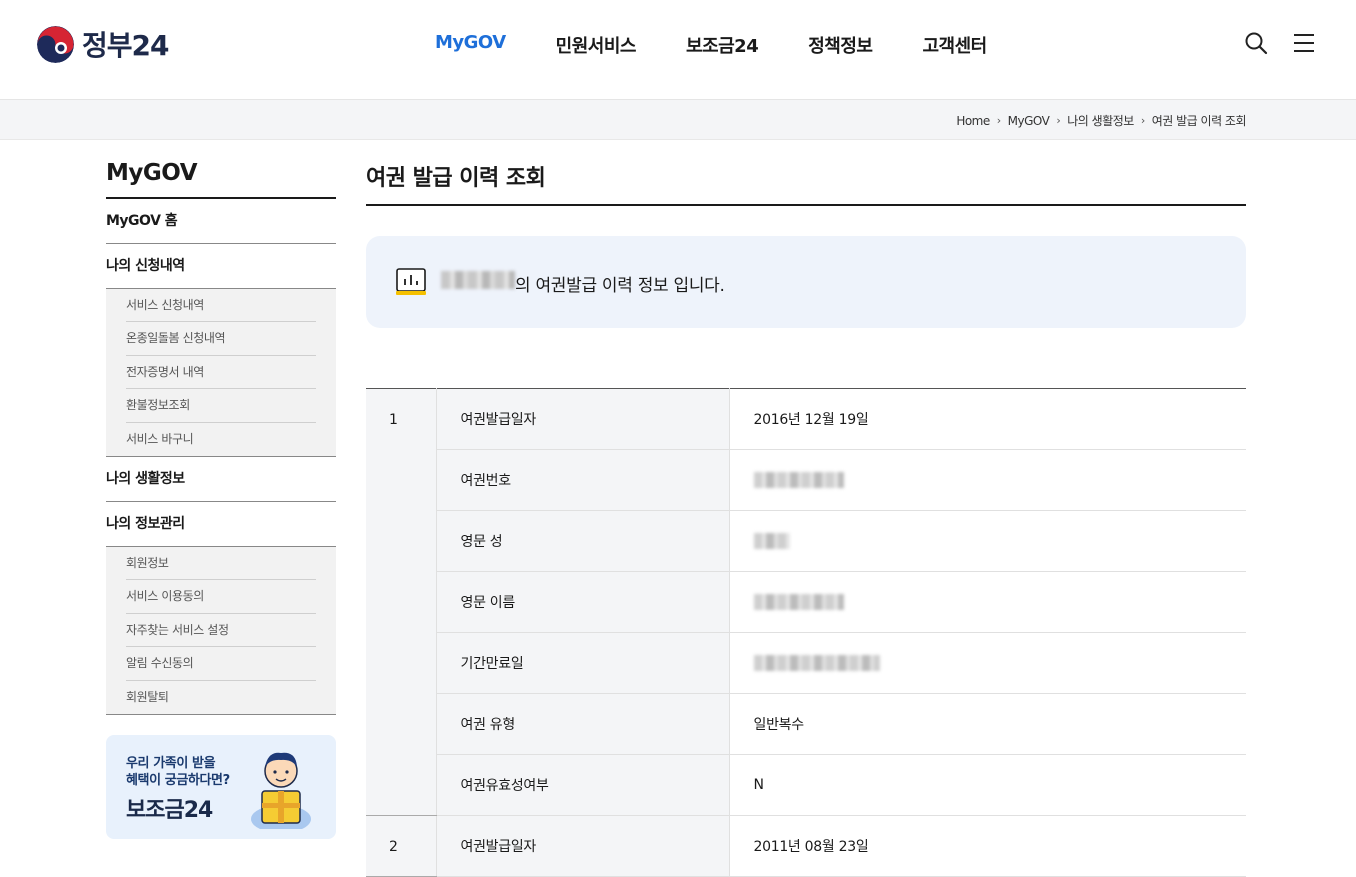 This screenshot has height=877, width=1356. Describe the element at coordinates (221, 439) in the screenshot. I see `sidebar-subitem-service-basket: 서비스 바구니` at that location.